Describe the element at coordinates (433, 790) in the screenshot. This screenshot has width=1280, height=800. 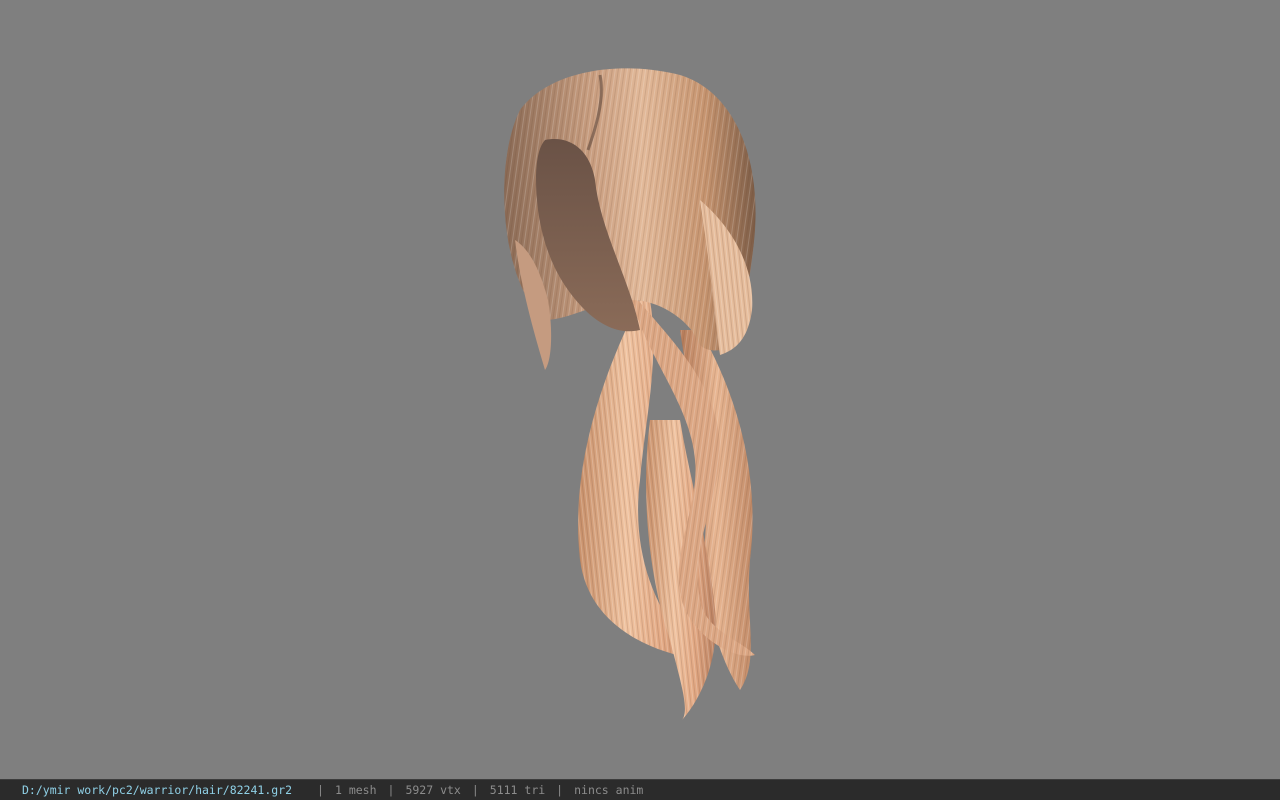
I see `vertex-count: 5927 vtx` at that location.